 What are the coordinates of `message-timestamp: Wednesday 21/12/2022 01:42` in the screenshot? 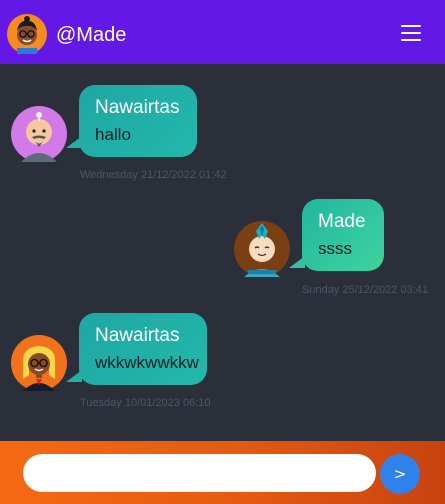 It's located at (153, 175).